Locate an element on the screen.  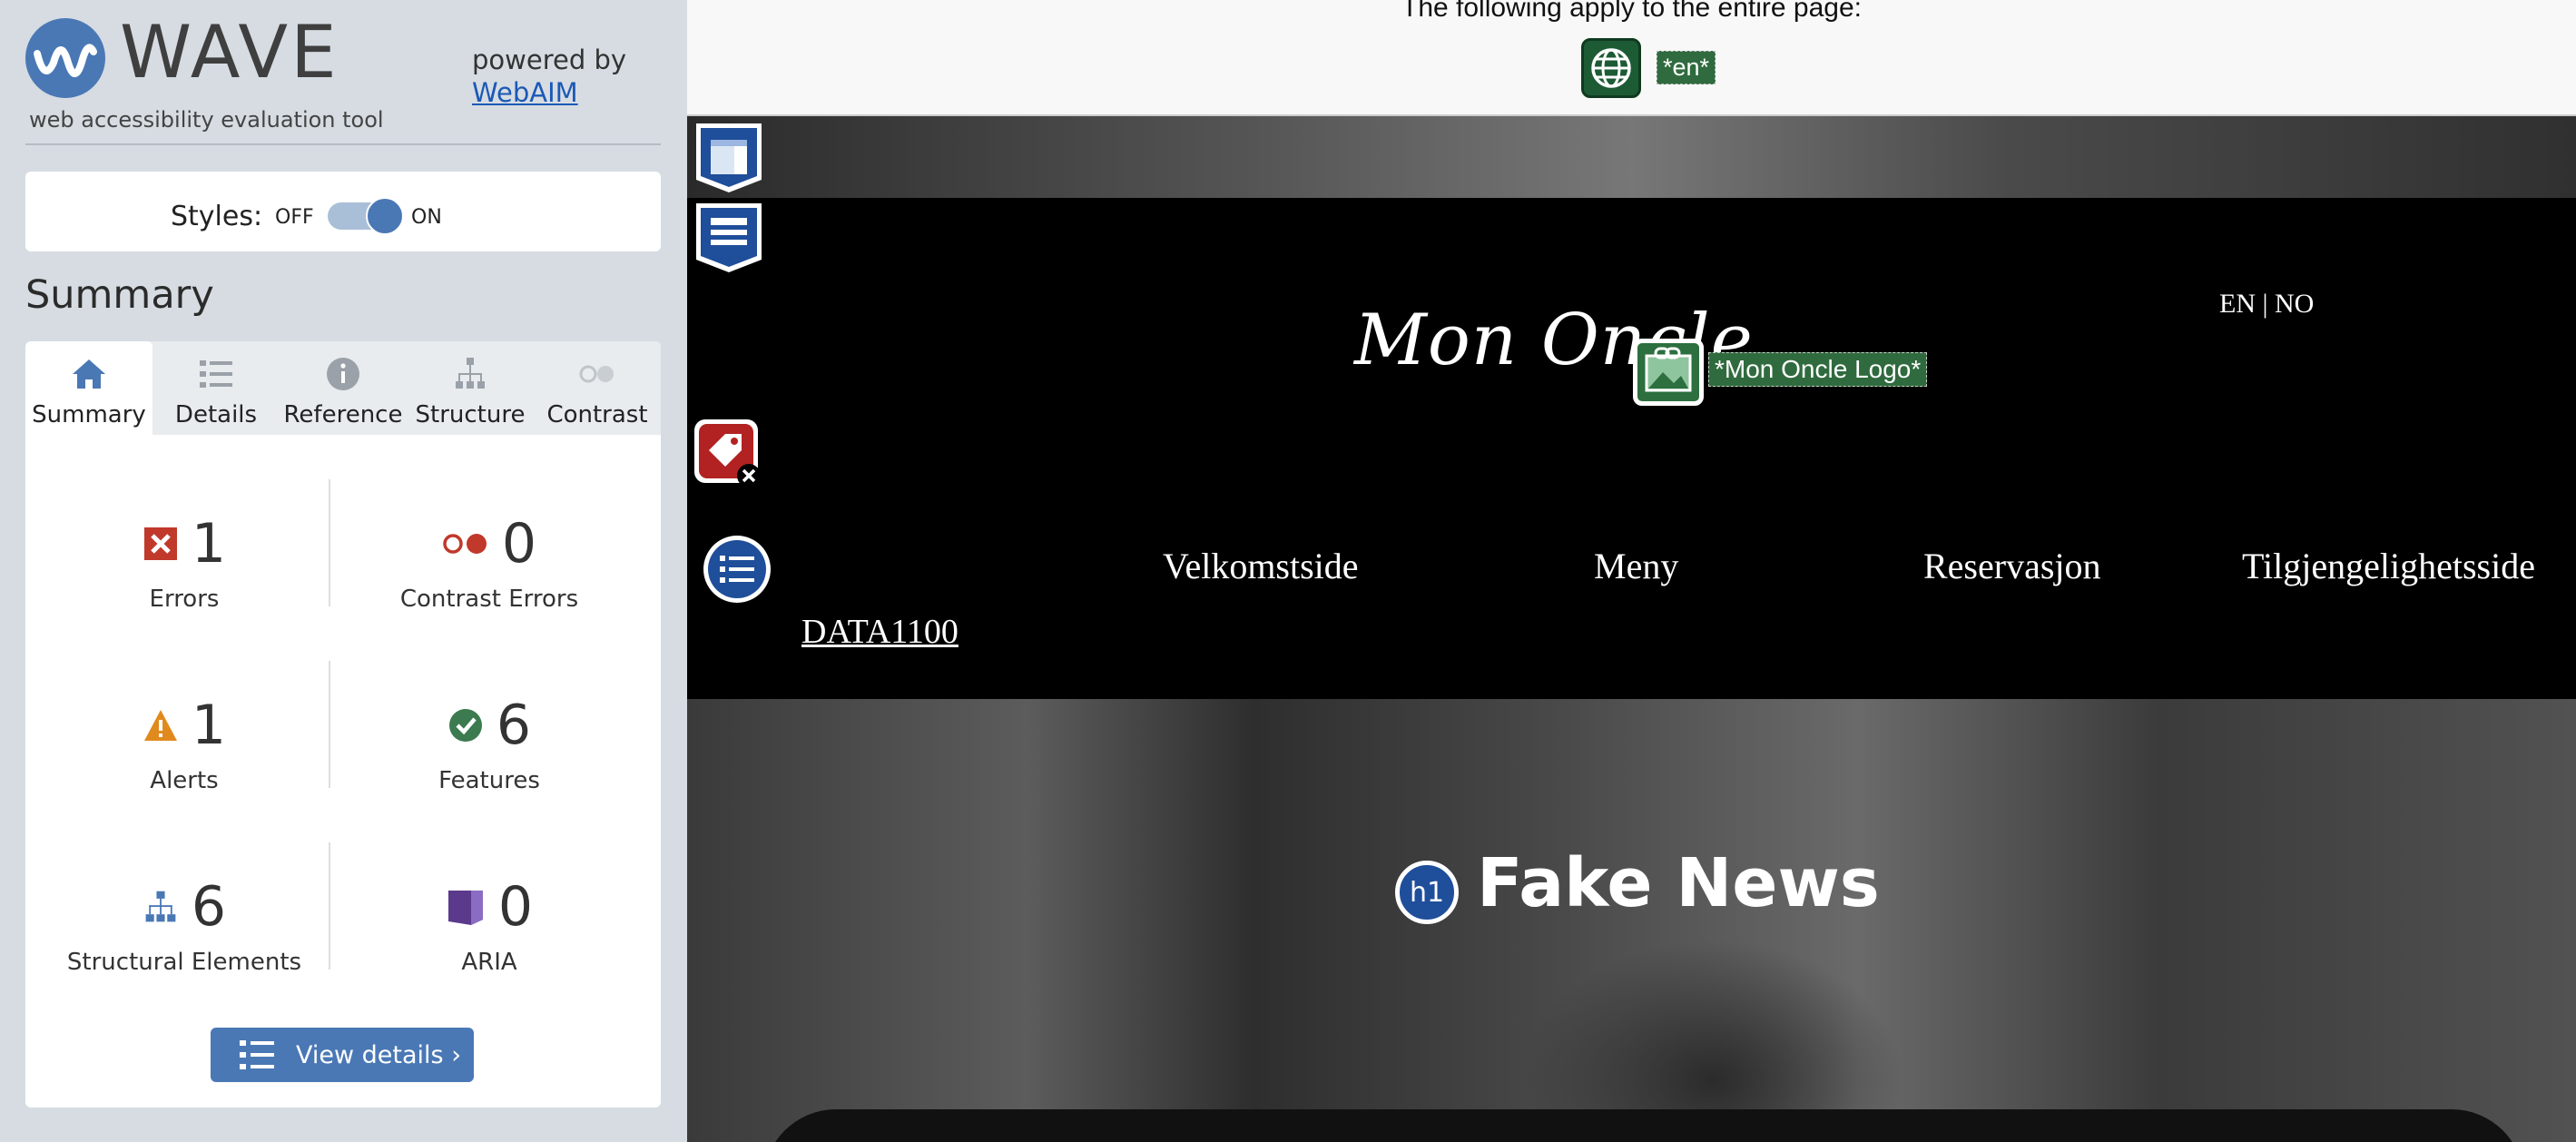
tab-contrast: Contrast is located at coordinates (597, 388).